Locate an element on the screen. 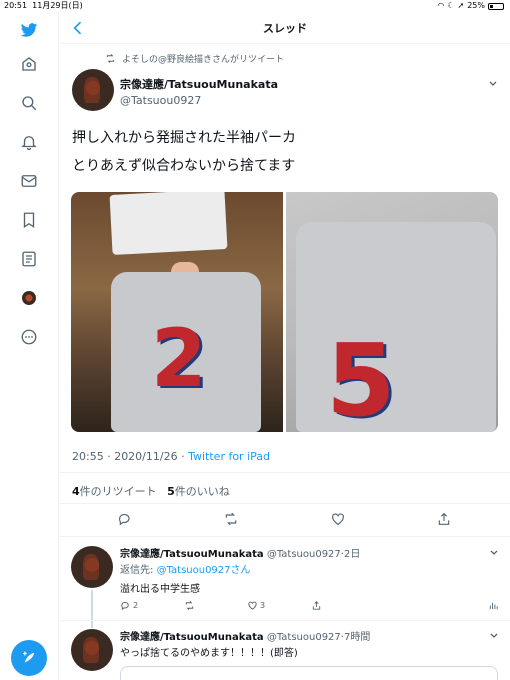 This screenshot has width=510, height=680. tweet-text-line1: 押し入れから発掘された半袖パーカ is located at coordinates (184, 138).